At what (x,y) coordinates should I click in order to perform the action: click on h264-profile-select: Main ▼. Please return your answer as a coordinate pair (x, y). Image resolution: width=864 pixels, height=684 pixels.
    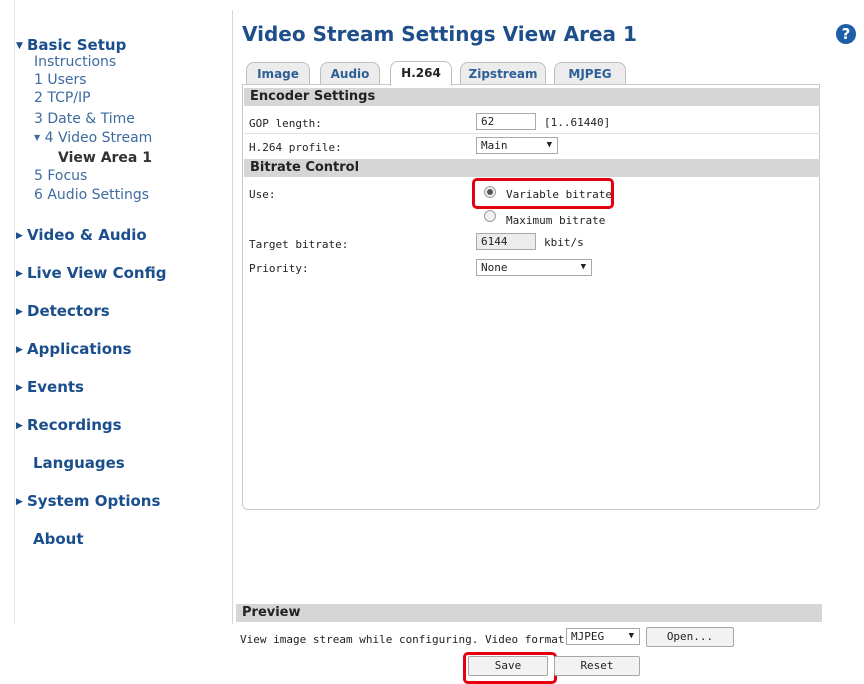
    Looking at the image, I should click on (517, 145).